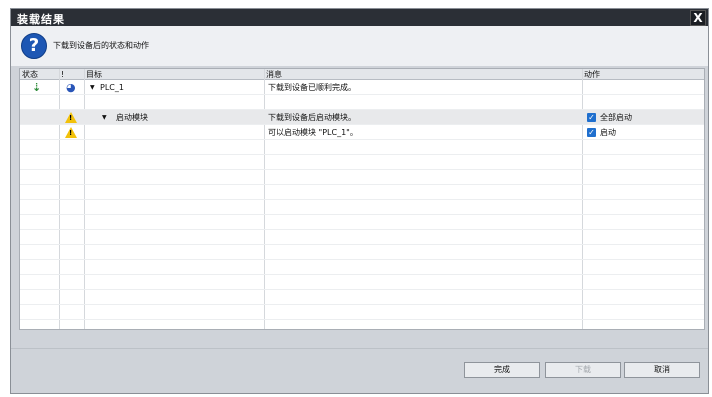 This screenshot has height=397, width=712. I want to click on message-text: 可以启动模块 "PLC_1"。, so click(313, 132).